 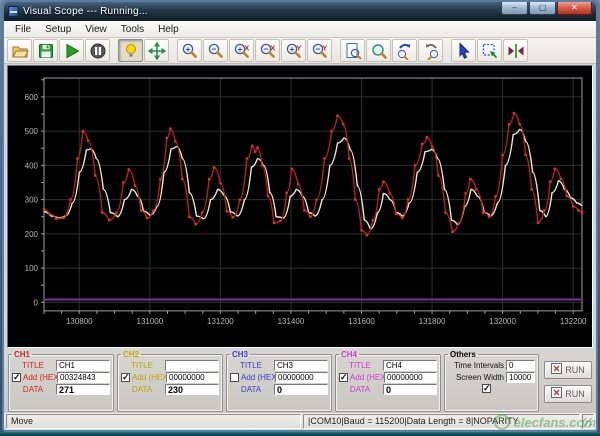 I want to click on center-marker-button, so click(x=515, y=50).